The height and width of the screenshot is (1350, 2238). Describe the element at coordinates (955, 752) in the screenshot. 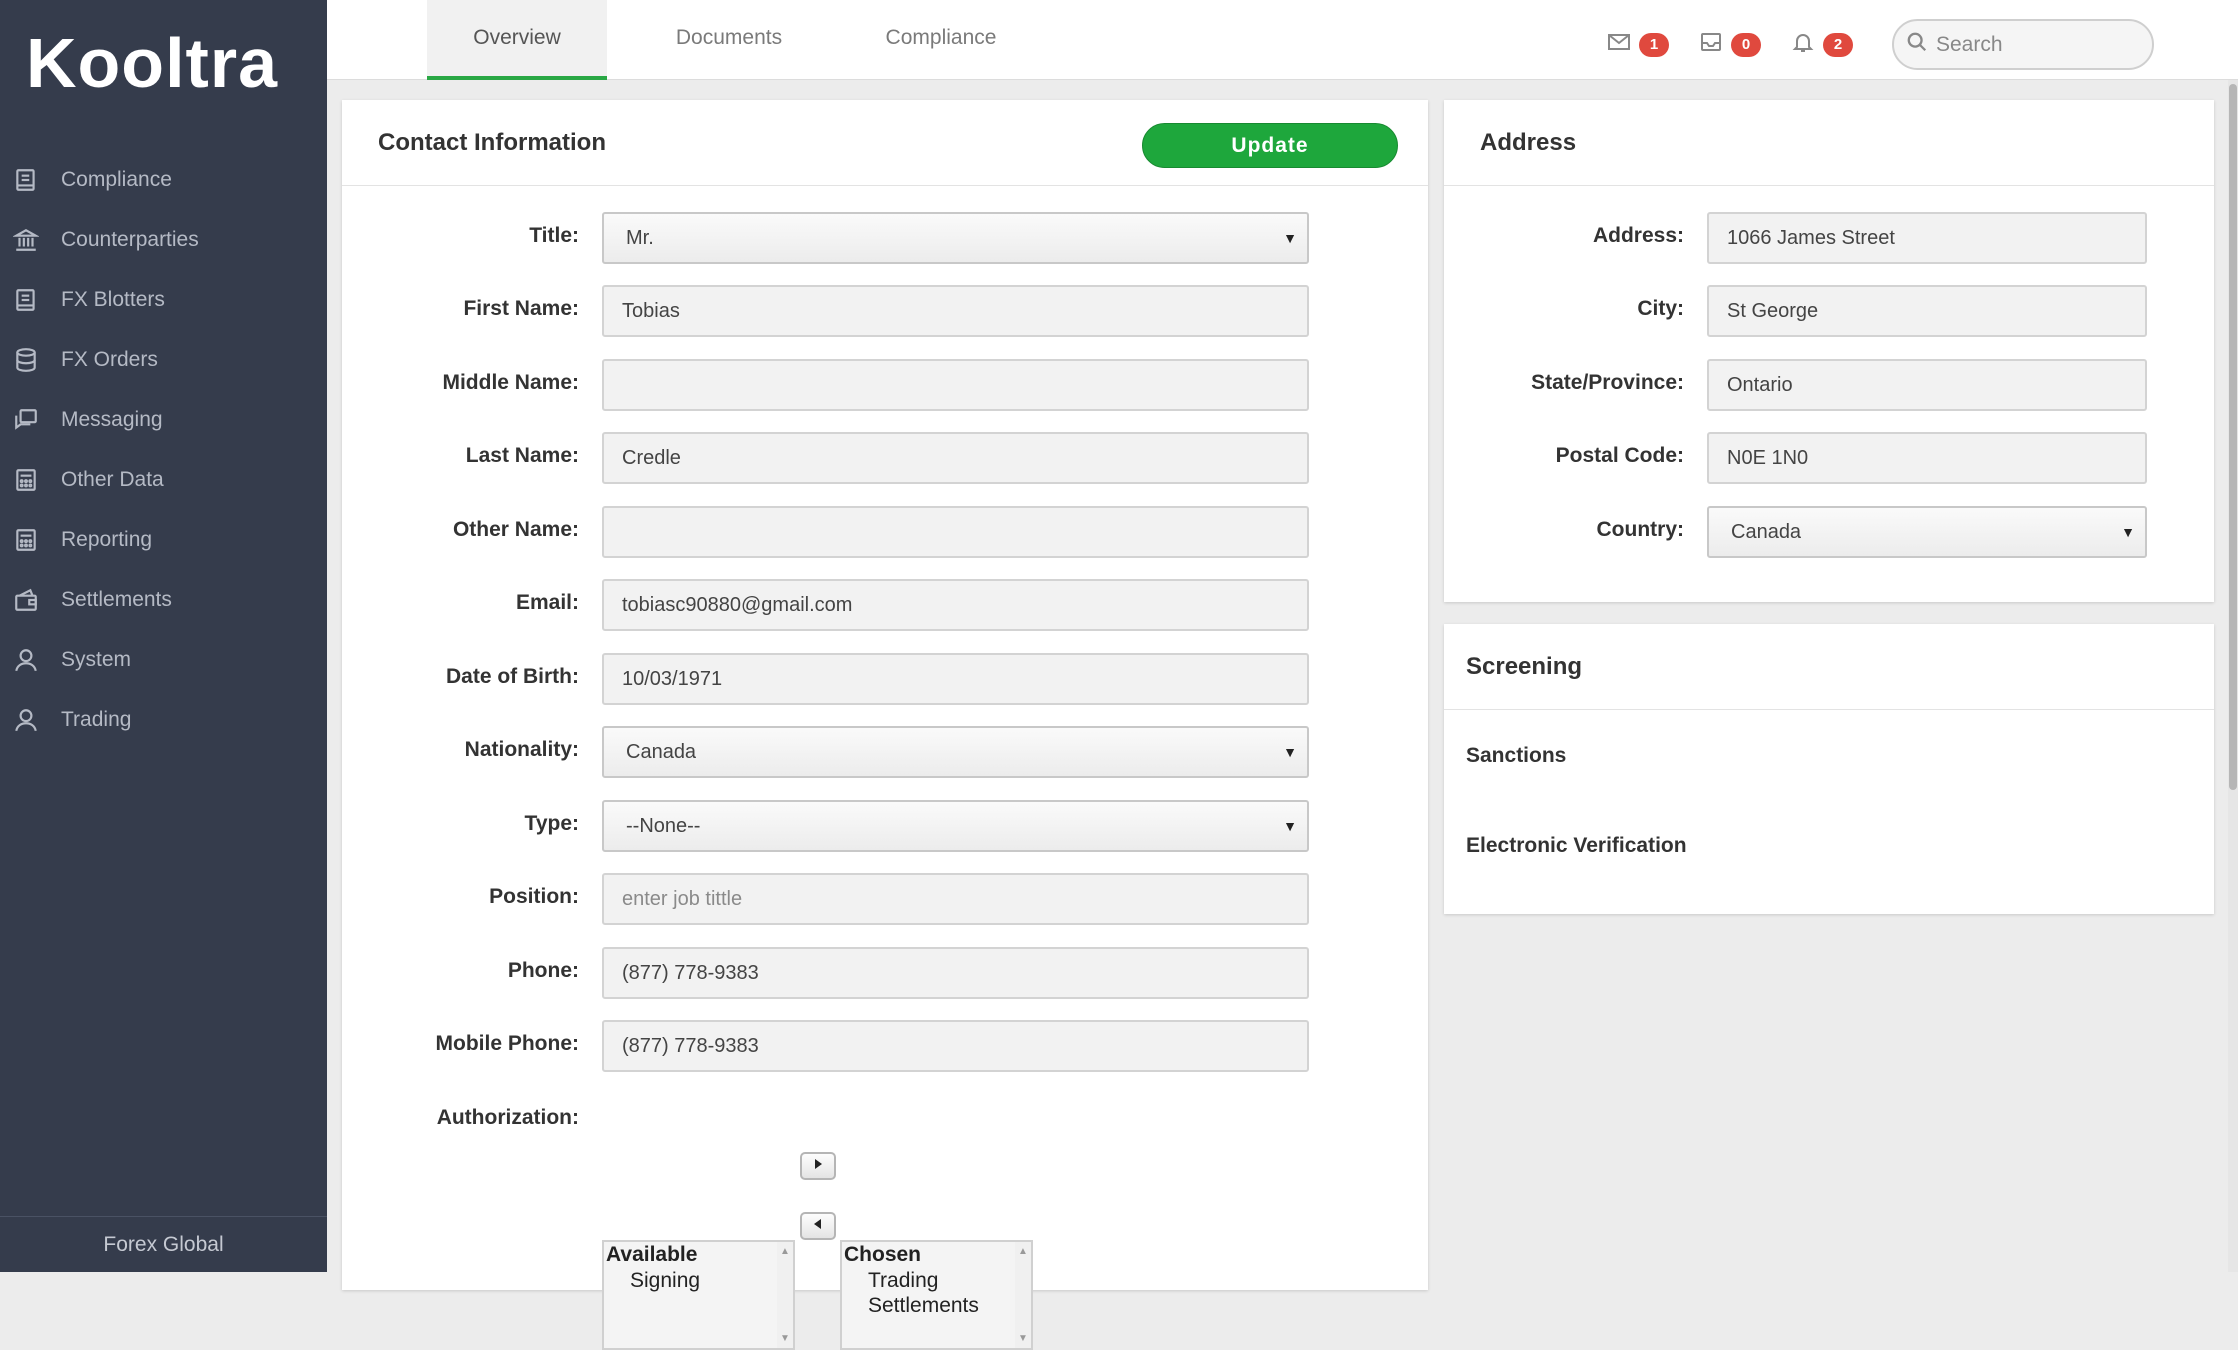

I see `nationality-select: Canada ▼` at that location.